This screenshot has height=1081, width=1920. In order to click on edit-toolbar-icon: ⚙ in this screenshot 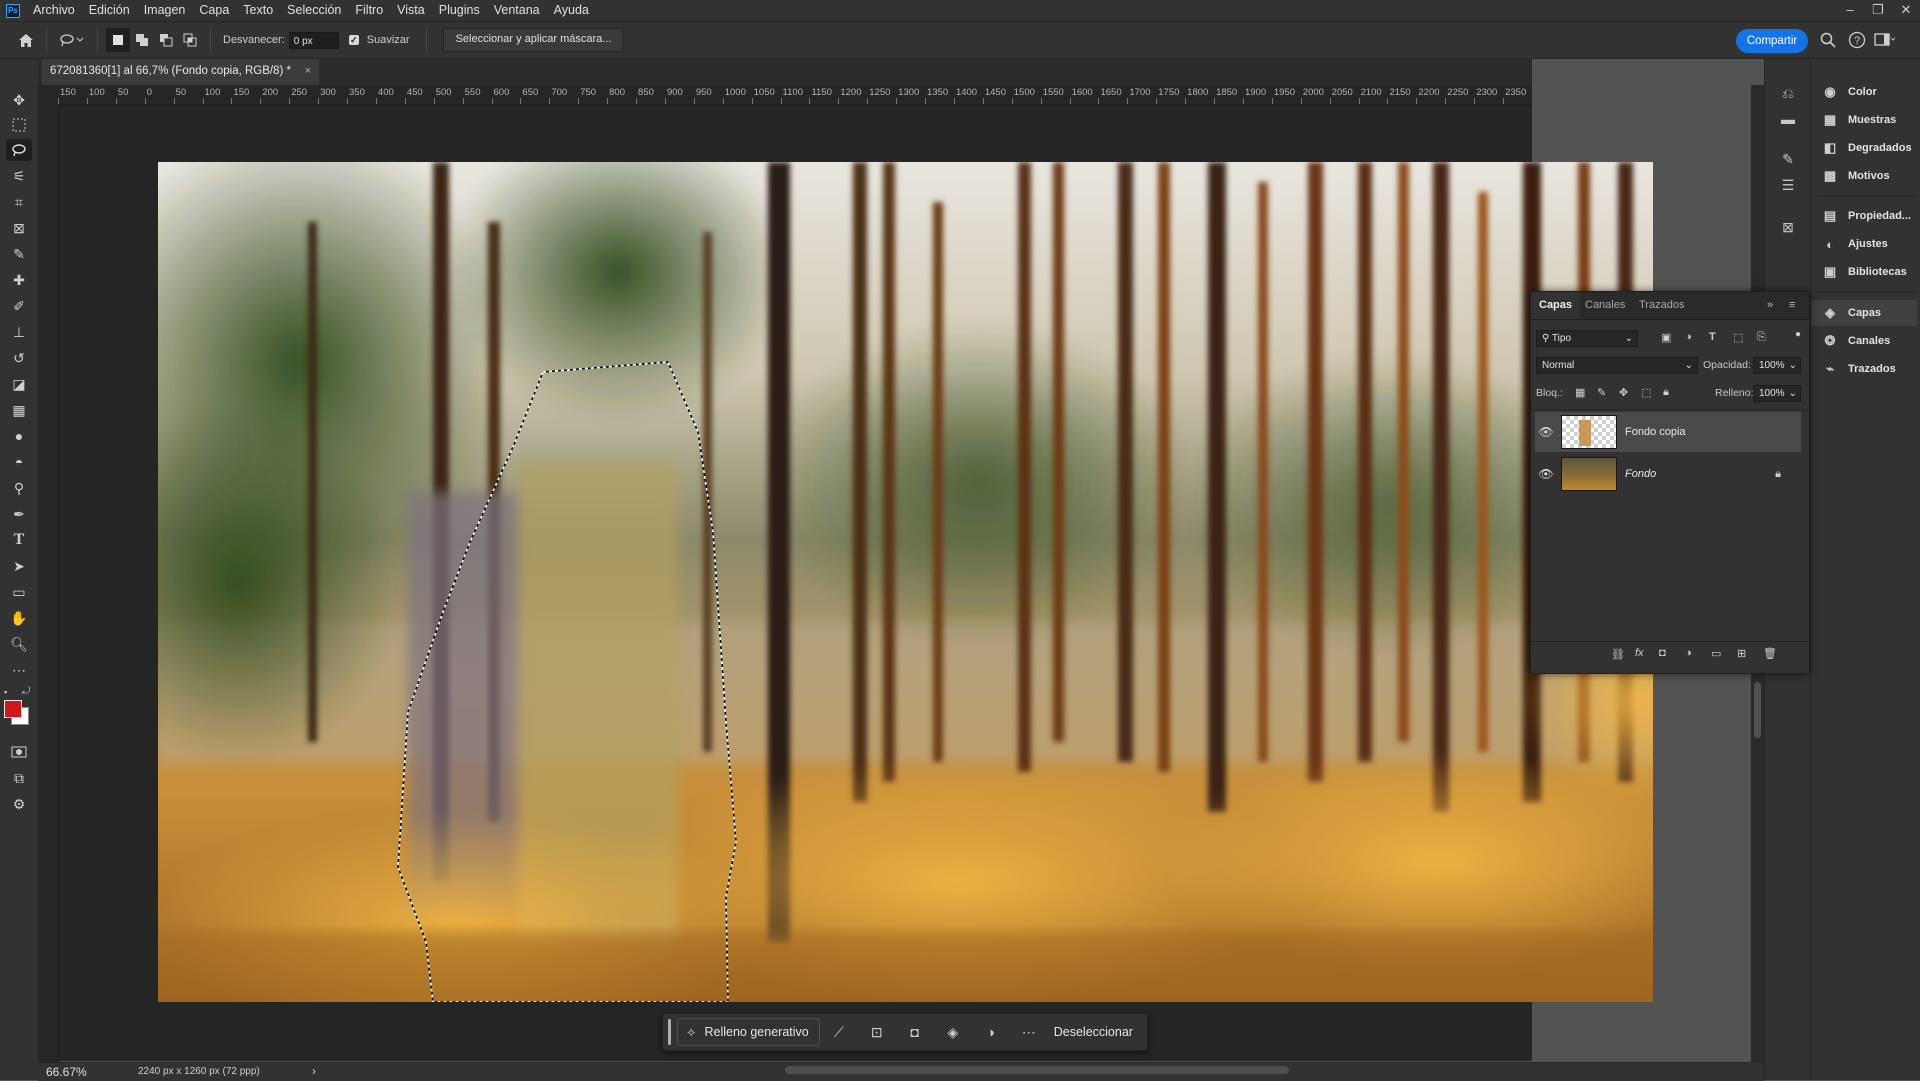, I will do `click(19, 804)`.